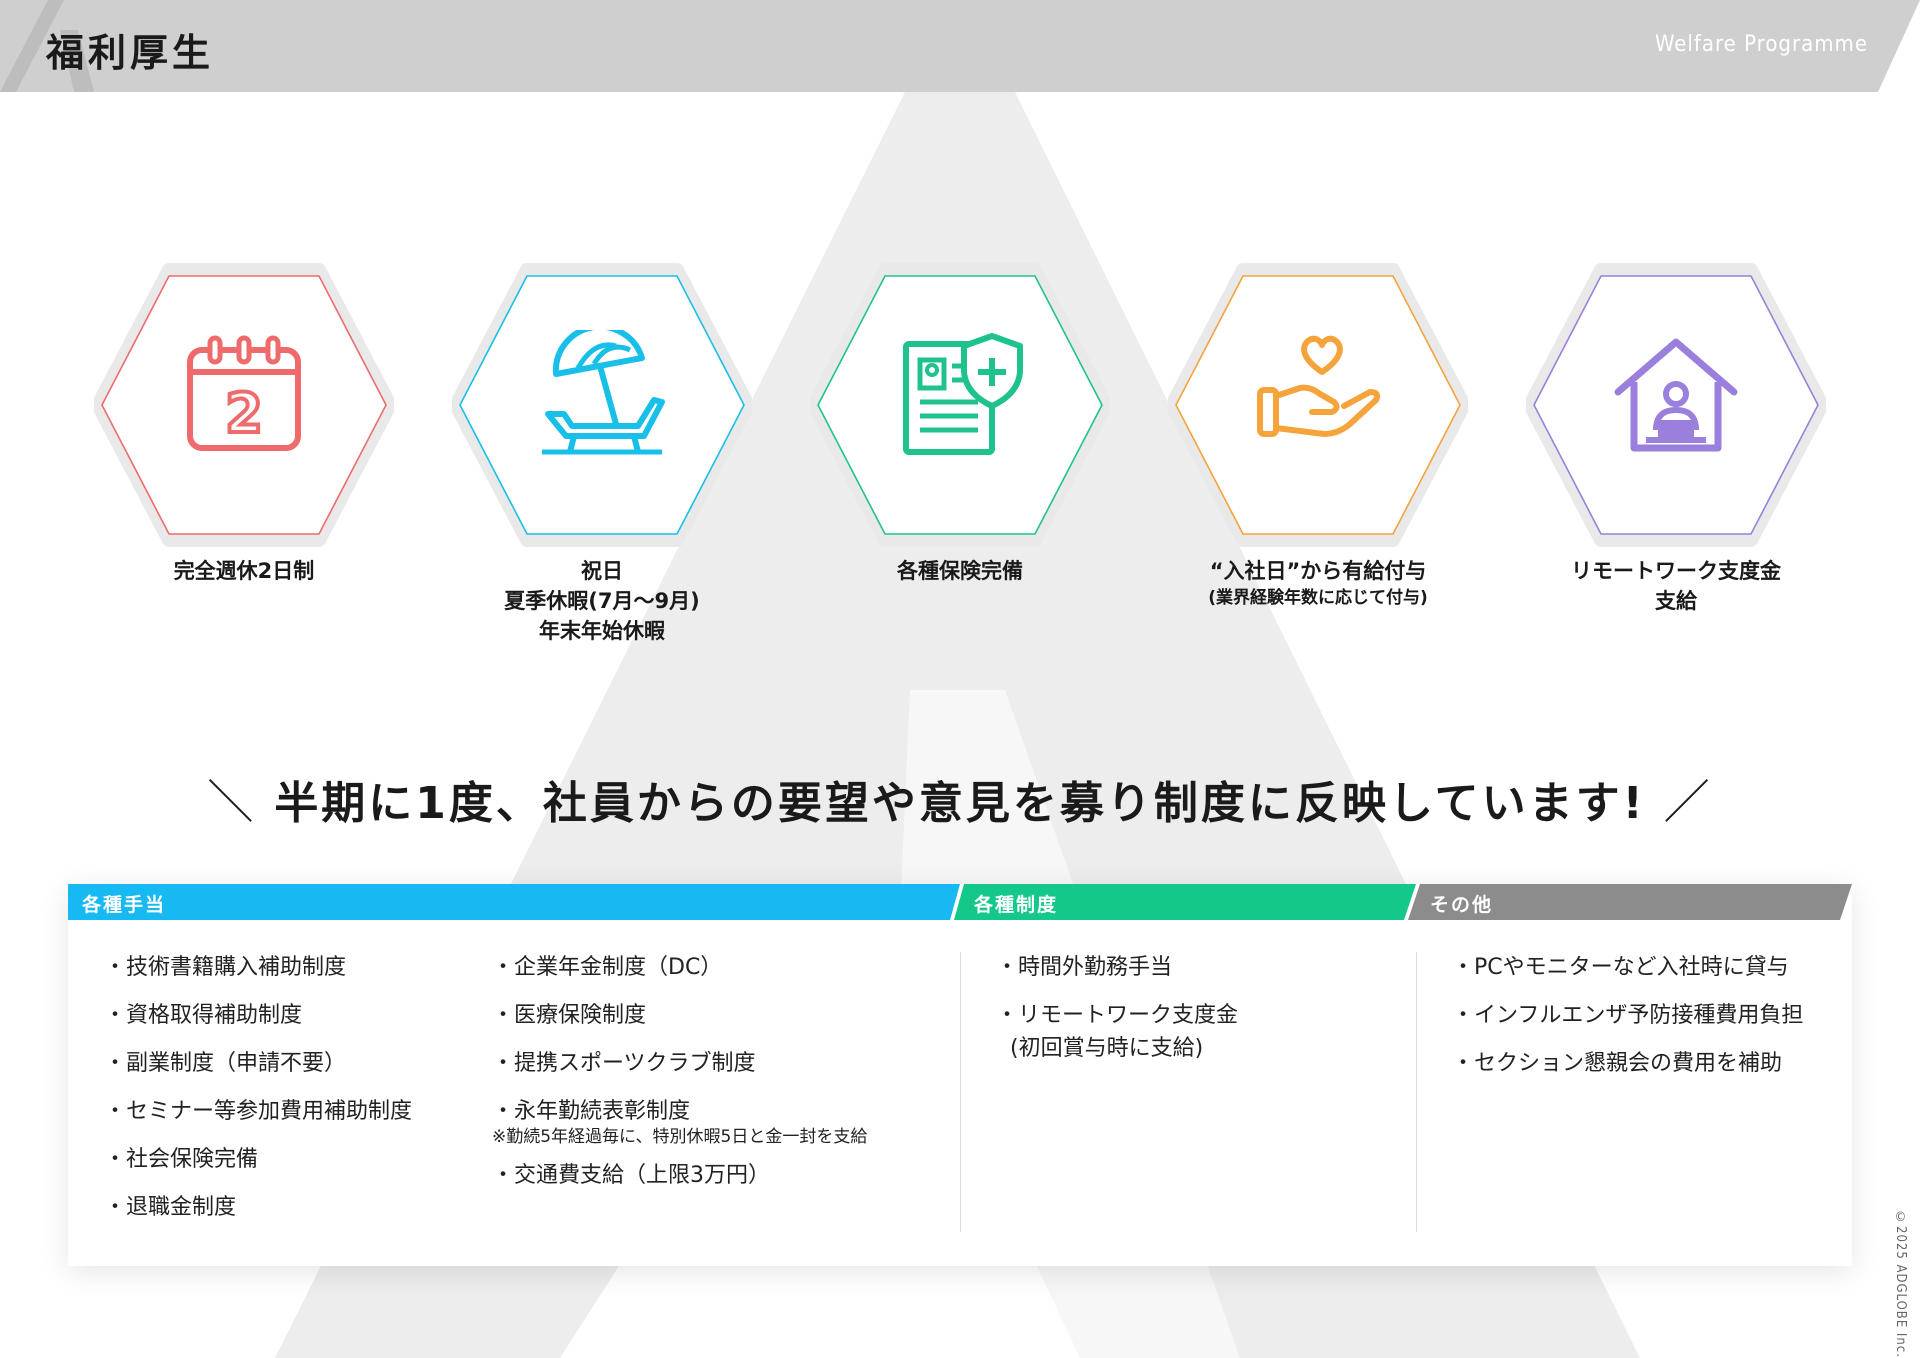 The height and width of the screenshot is (1358, 1920). What do you see at coordinates (569, 1015) in the screenshot?
I see `list-item: ・医療保険制度` at bounding box center [569, 1015].